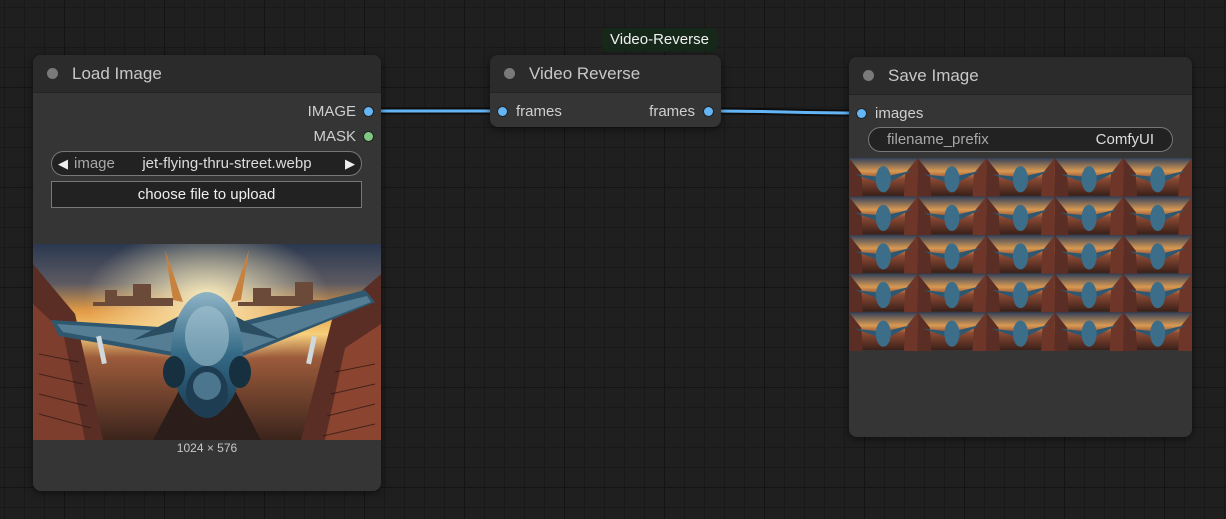  Describe the element at coordinates (1020, 139) in the screenshot. I see `filename-prefix-widget: filename_prefix ComfyUI` at that location.